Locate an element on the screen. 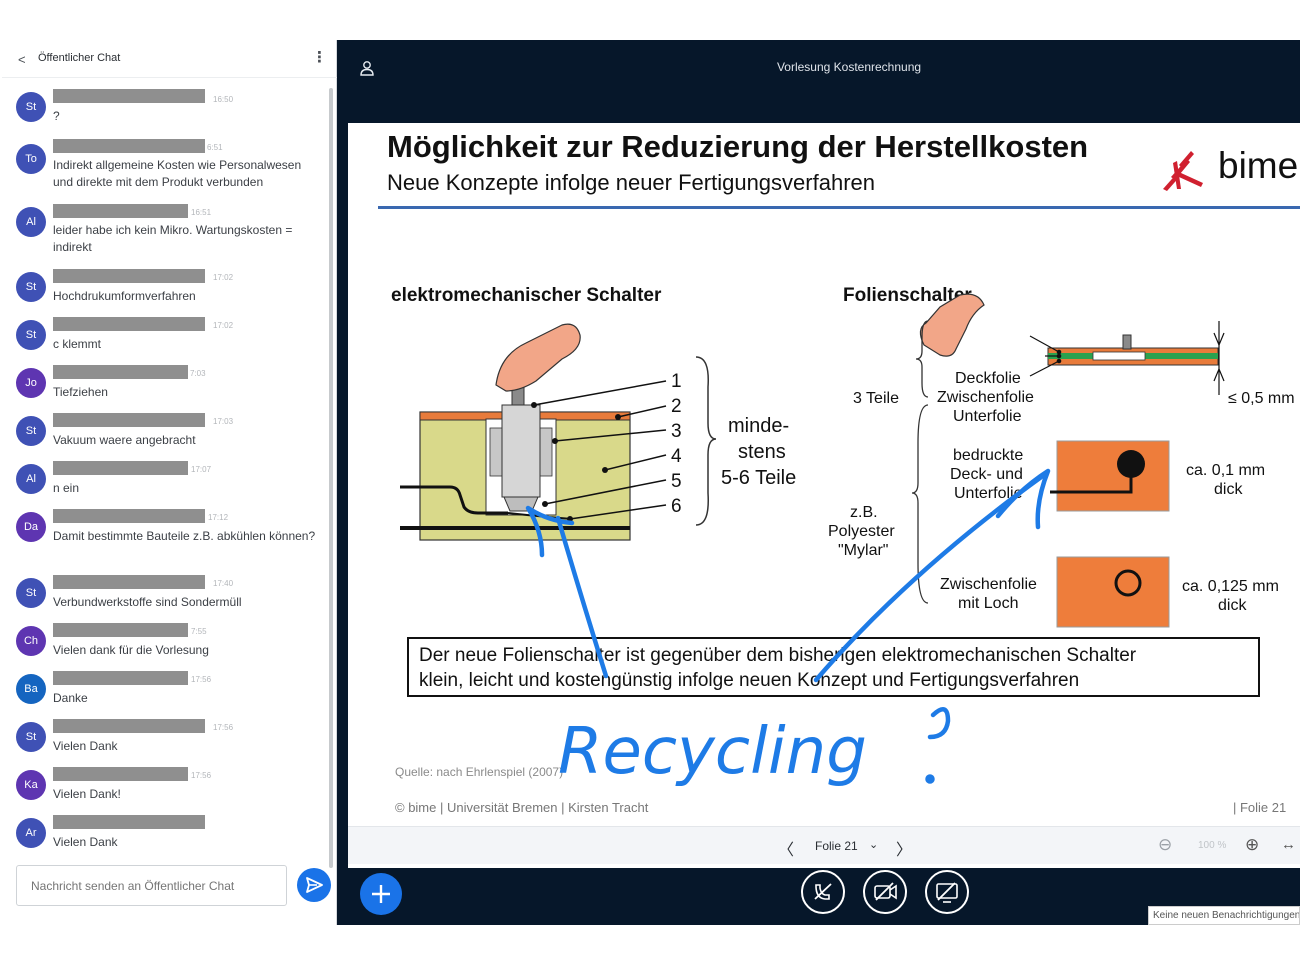 The width and height of the screenshot is (1300, 975). layer-label-top: Deckfolie is located at coordinates (988, 378).